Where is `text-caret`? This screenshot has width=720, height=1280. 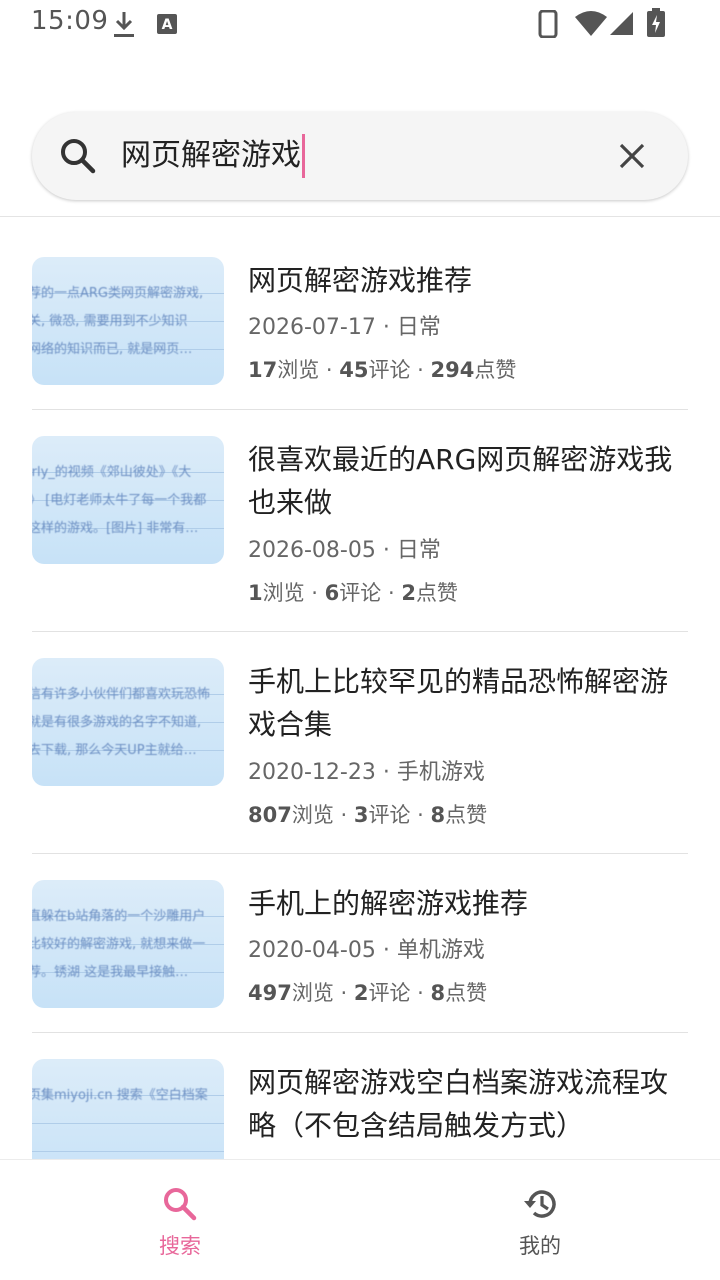 text-caret is located at coordinates (303, 156).